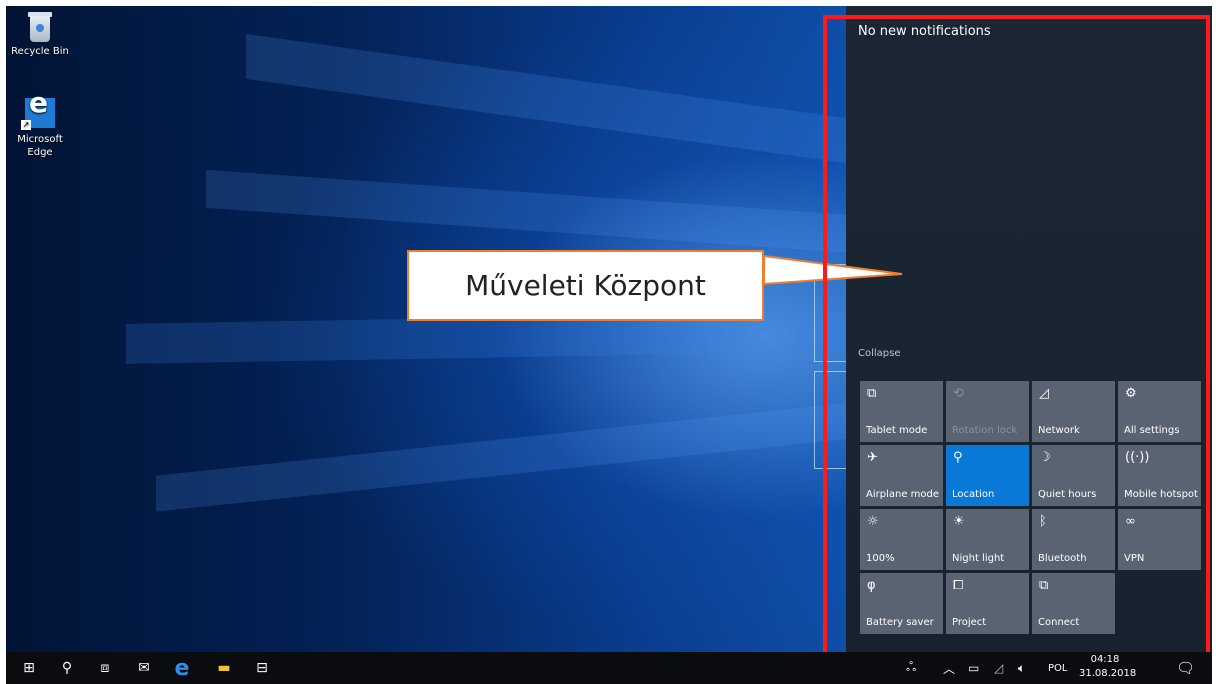  I want to click on taskbar-store: ⊟, so click(262, 668).